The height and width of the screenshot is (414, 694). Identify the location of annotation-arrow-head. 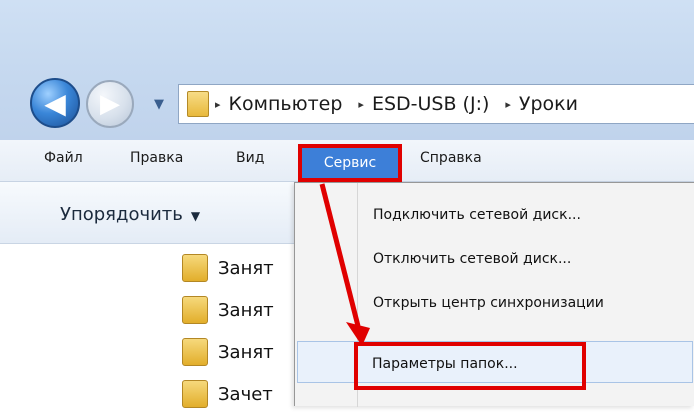
(358, 334).